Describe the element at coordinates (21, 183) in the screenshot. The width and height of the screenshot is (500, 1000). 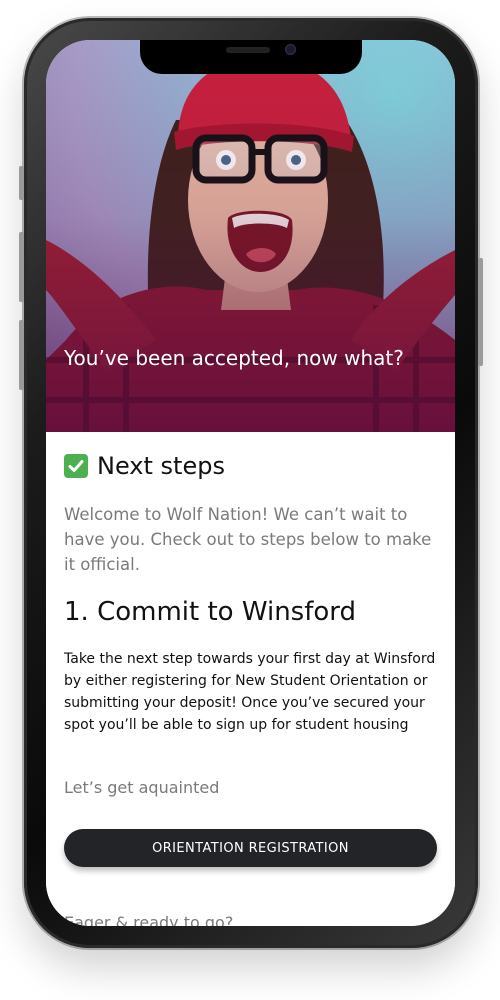
I see `mute-switch` at that location.